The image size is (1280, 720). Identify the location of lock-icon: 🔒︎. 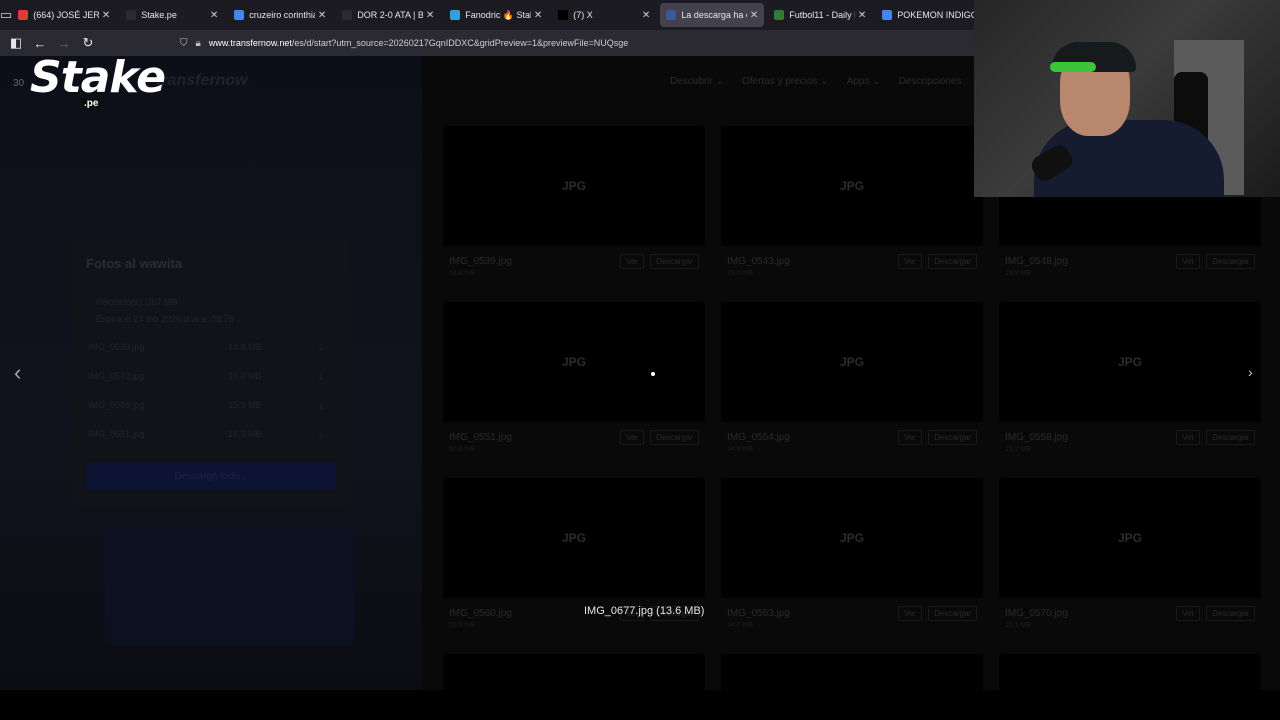
(198, 43).